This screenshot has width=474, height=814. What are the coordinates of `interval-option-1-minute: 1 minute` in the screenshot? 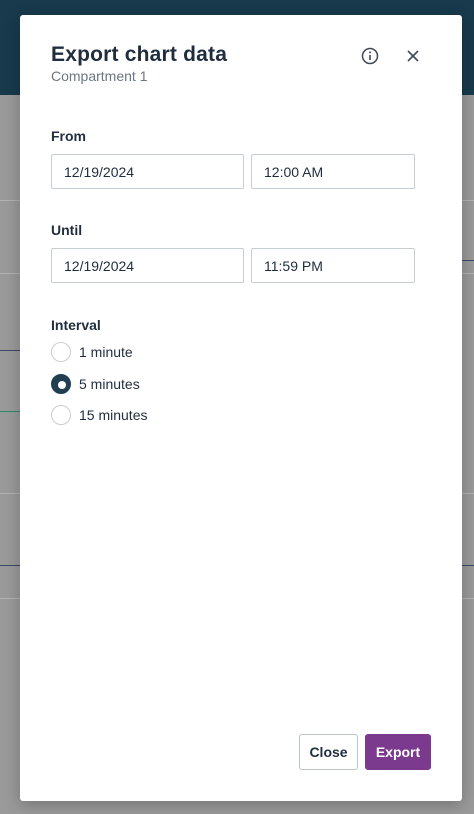 It's located at (92, 352).